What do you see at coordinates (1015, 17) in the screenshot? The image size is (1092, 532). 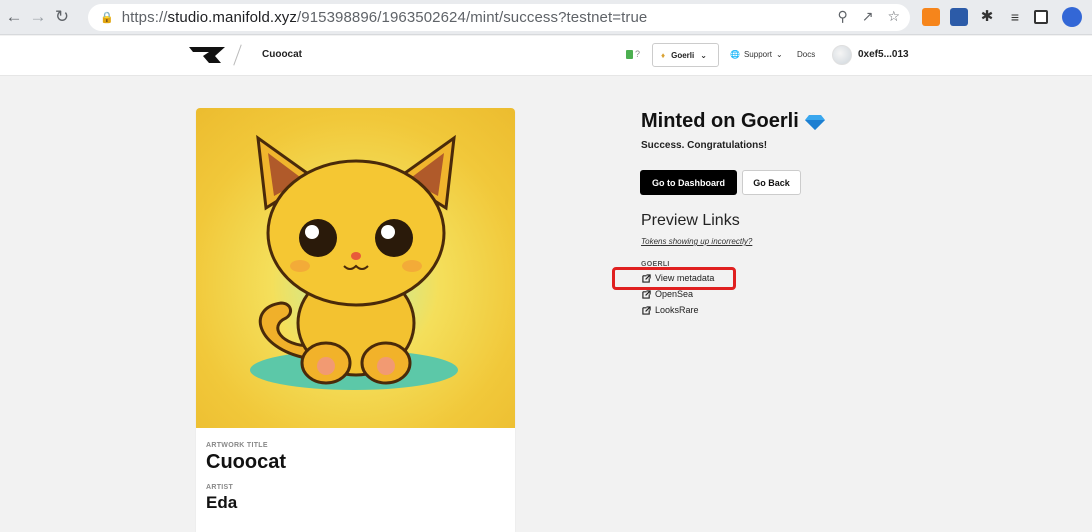 I see `media-playlist-icon: ≡` at bounding box center [1015, 17].